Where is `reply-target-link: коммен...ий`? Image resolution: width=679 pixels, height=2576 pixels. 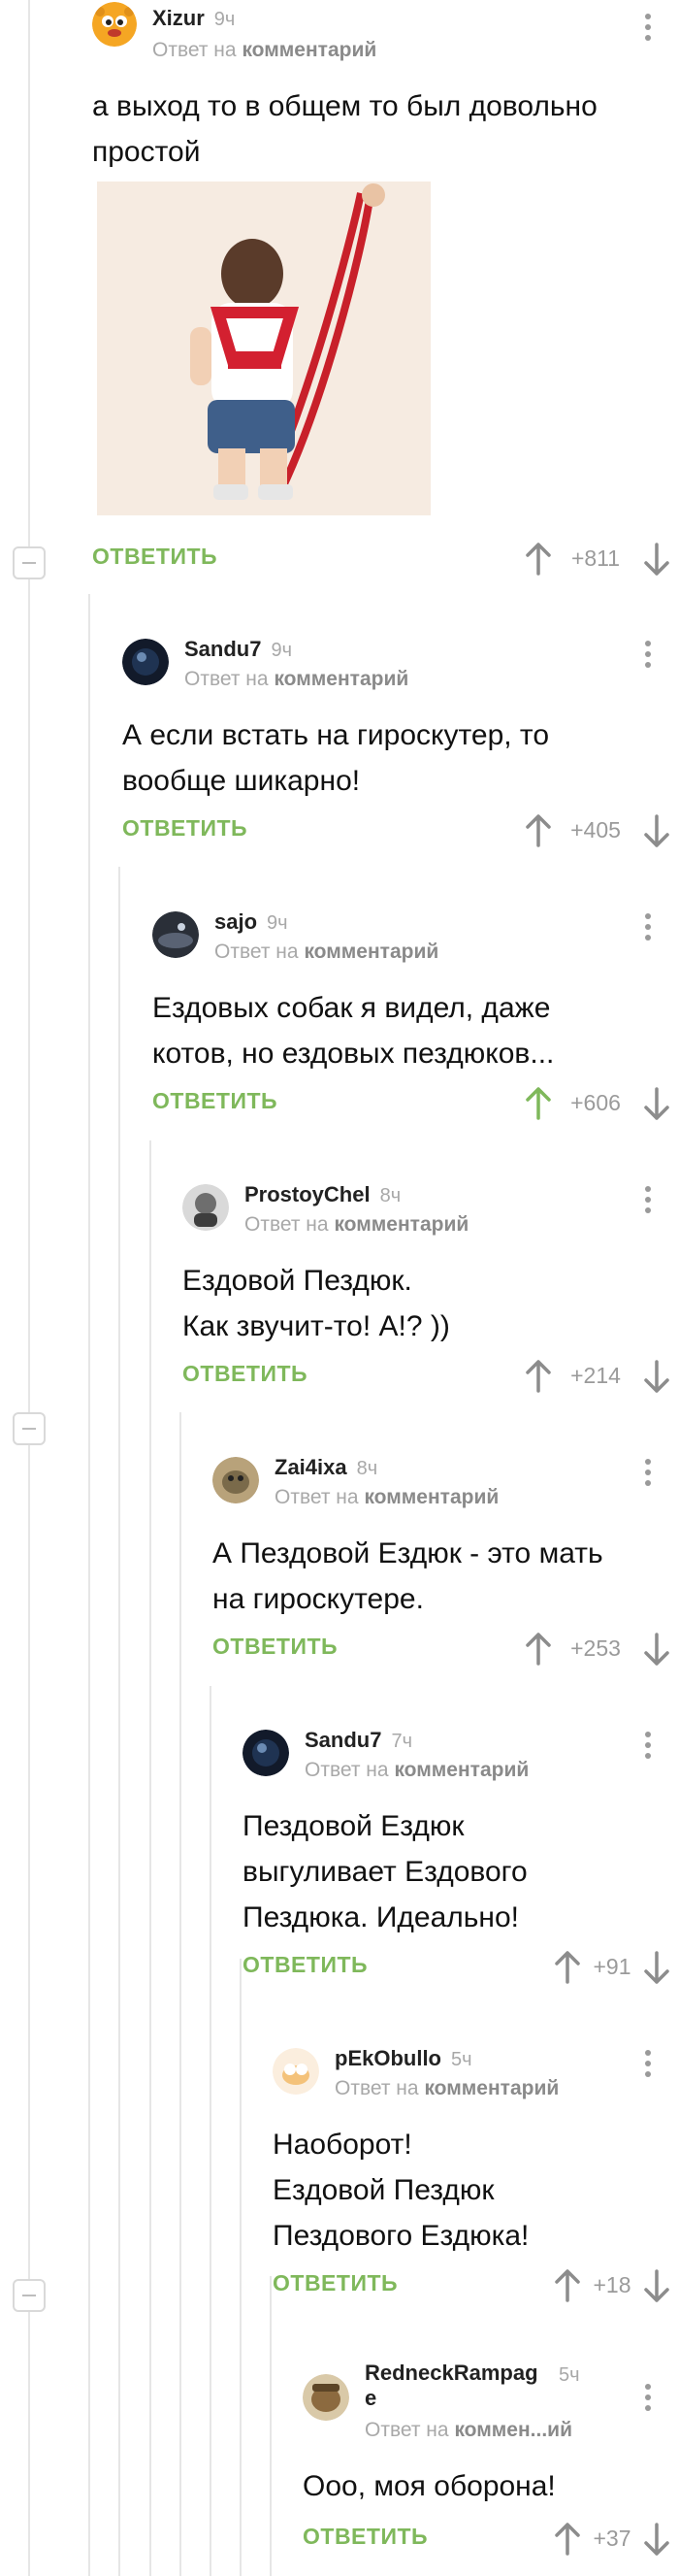
reply-target-link: коммен...ий is located at coordinates (513, 2430).